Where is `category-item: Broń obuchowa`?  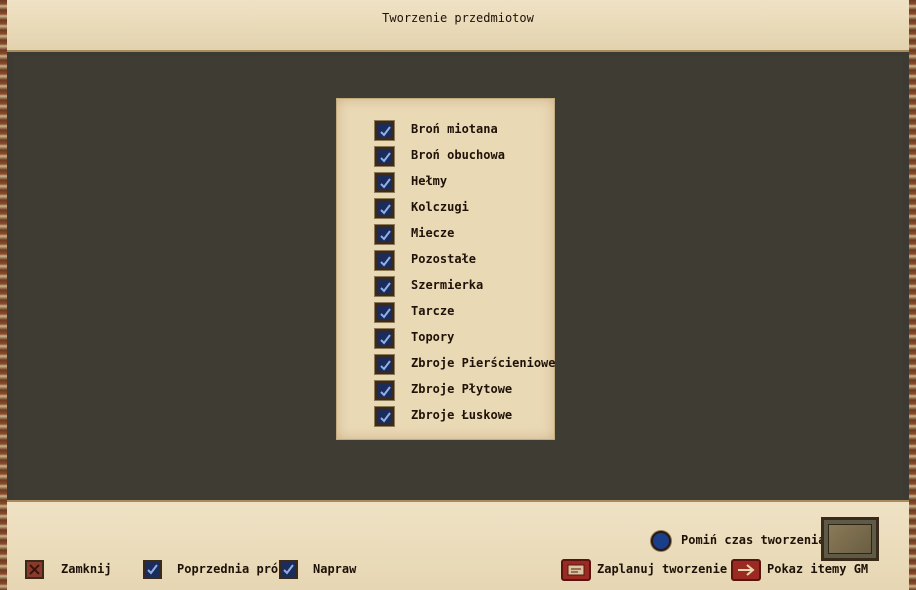 category-item: Broń obuchowa is located at coordinates (462, 156).